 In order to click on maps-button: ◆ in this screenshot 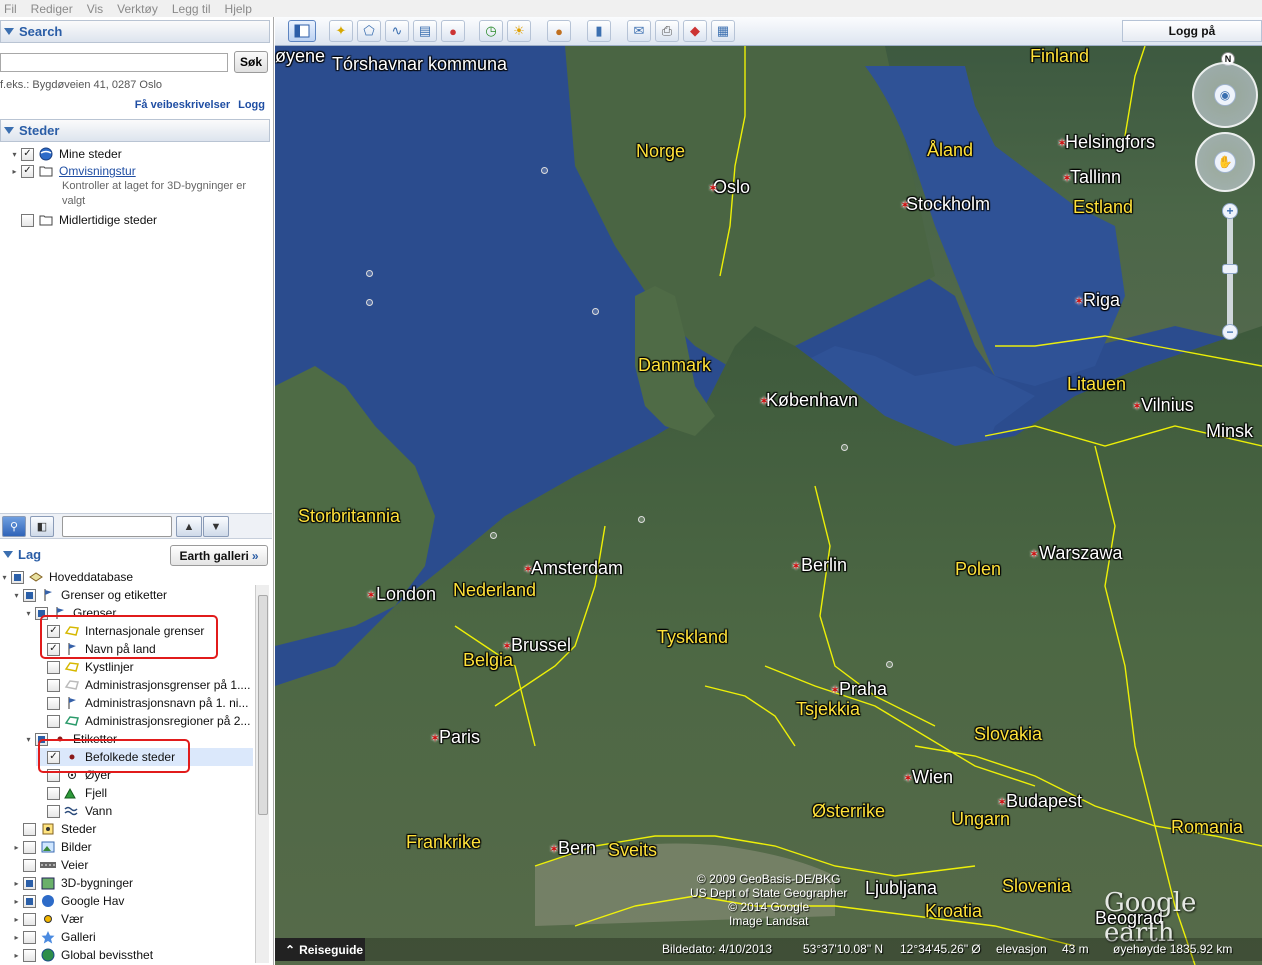, I will do `click(695, 31)`.